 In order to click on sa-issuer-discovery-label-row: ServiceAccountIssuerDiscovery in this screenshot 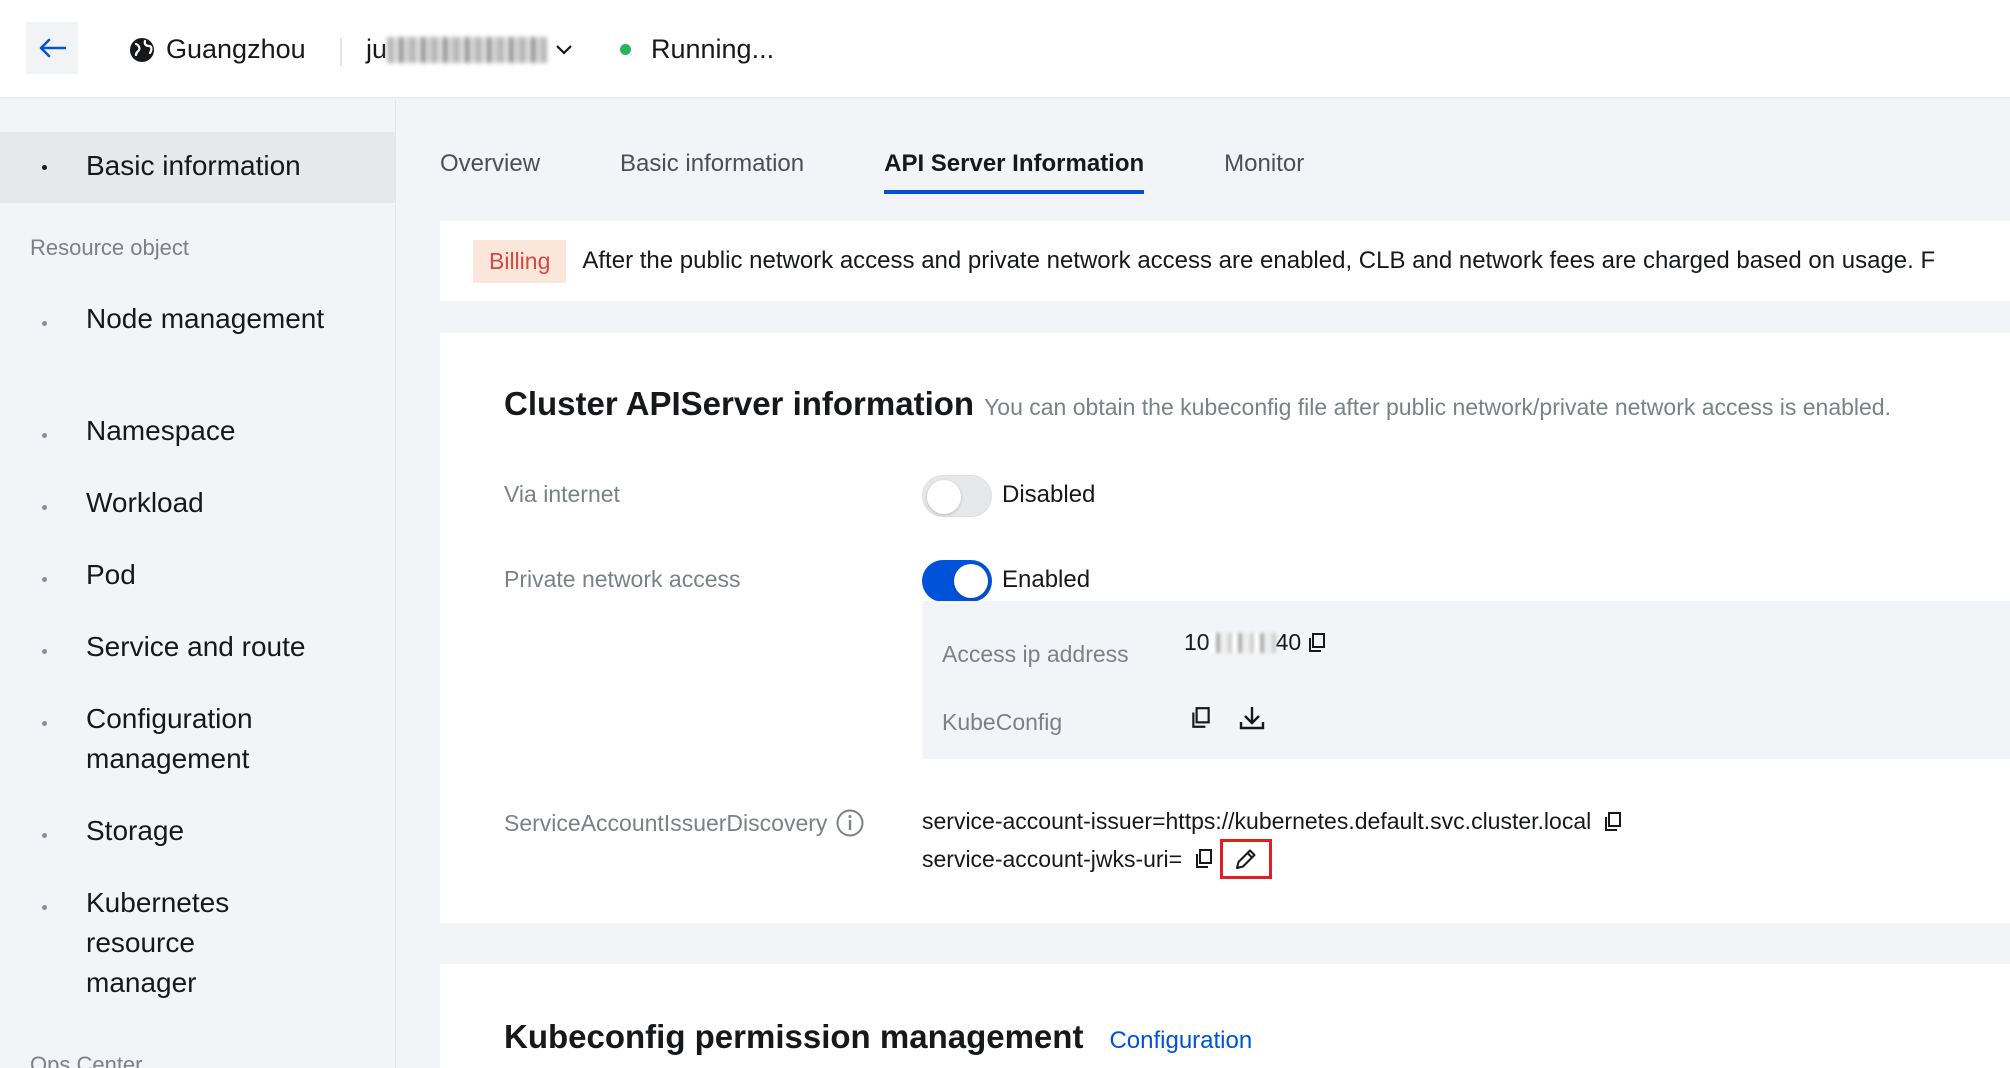, I will do `click(684, 823)`.